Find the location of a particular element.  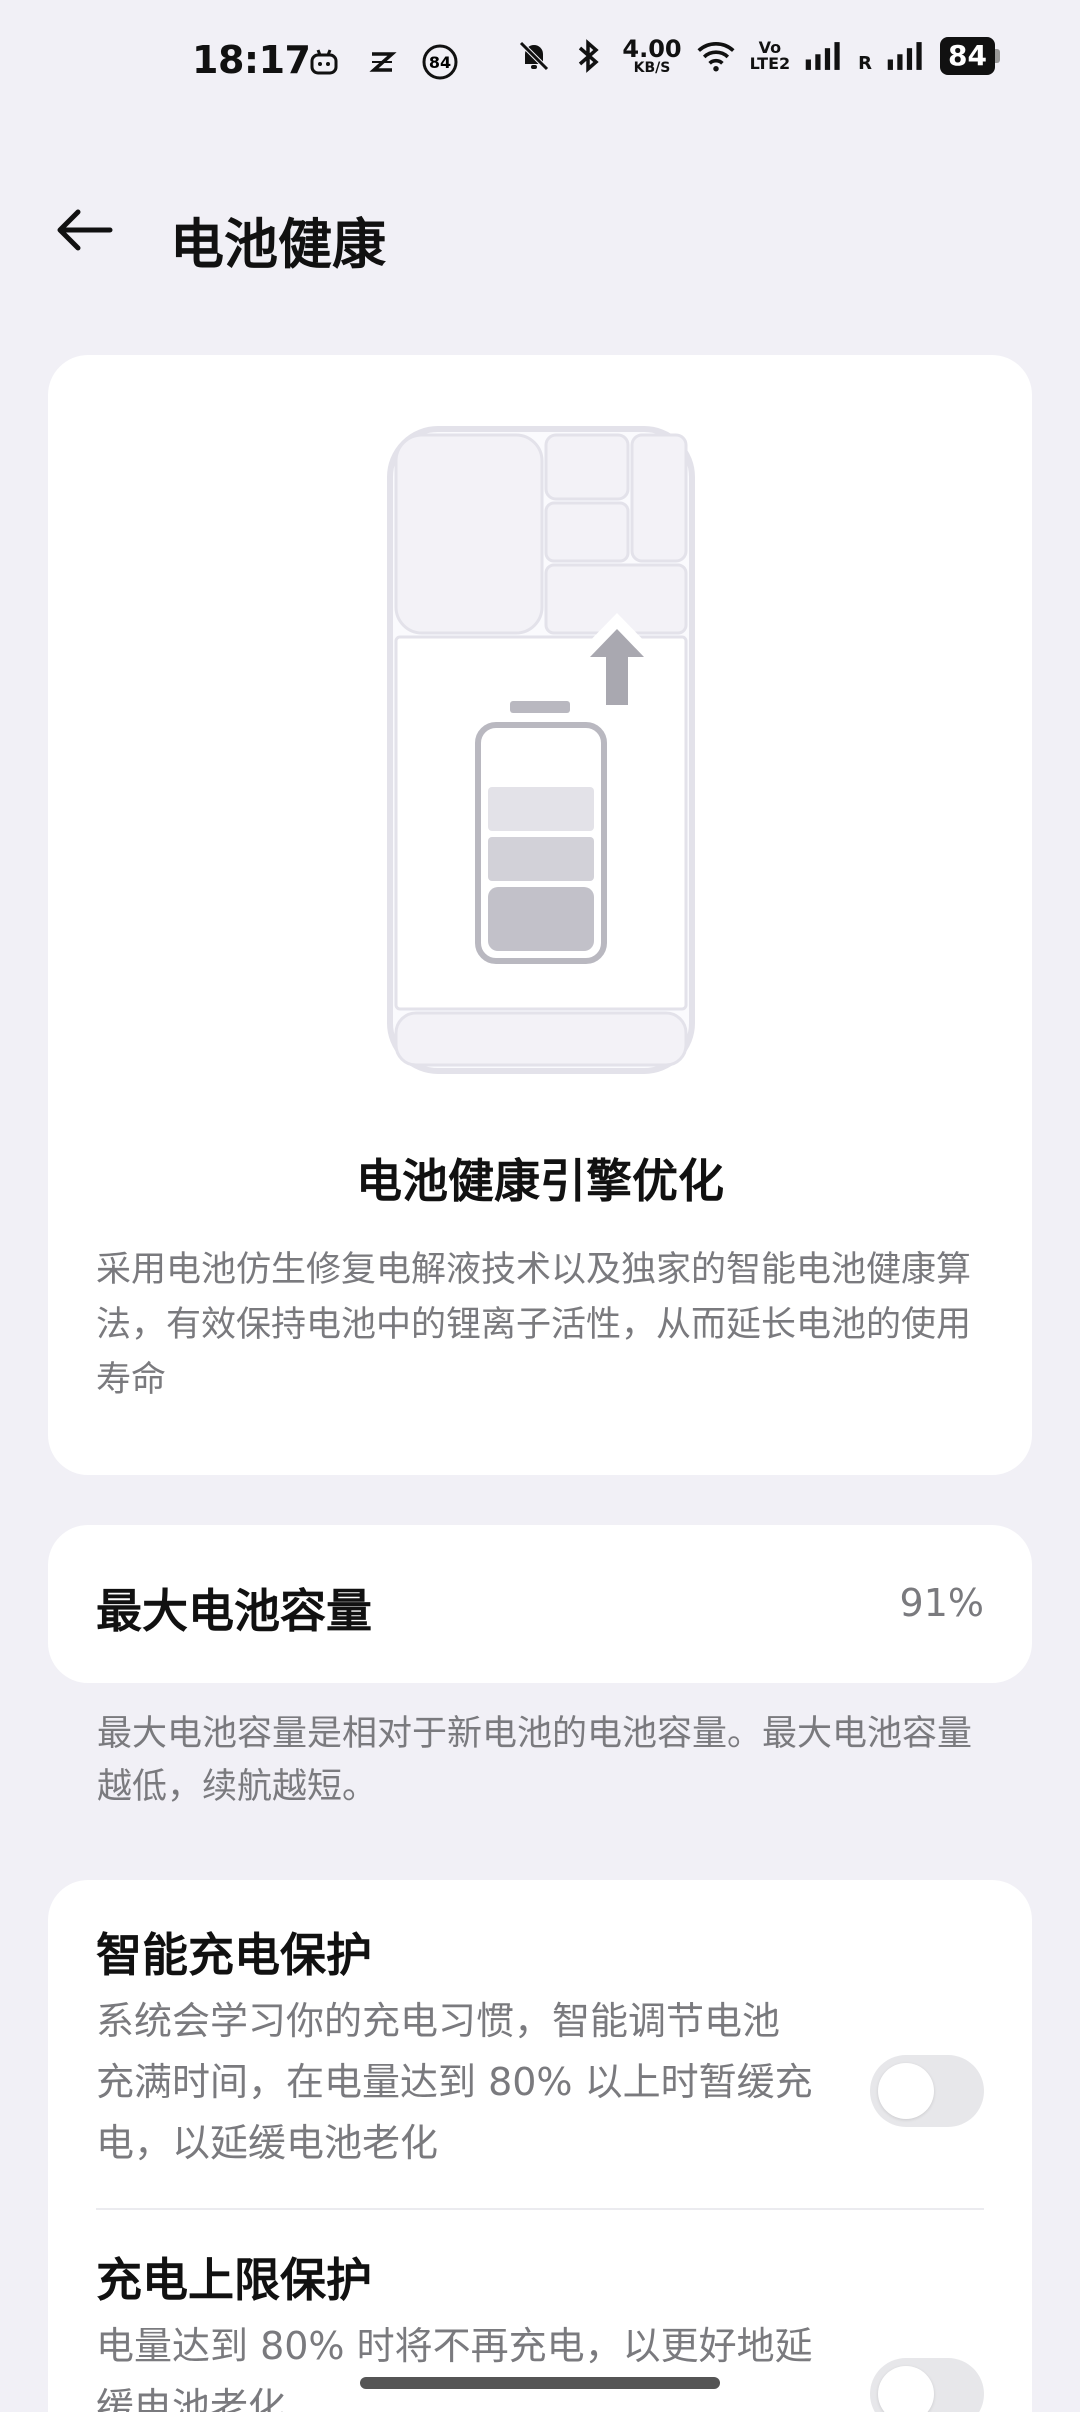

wifi-icon is located at coordinates (716, 56).